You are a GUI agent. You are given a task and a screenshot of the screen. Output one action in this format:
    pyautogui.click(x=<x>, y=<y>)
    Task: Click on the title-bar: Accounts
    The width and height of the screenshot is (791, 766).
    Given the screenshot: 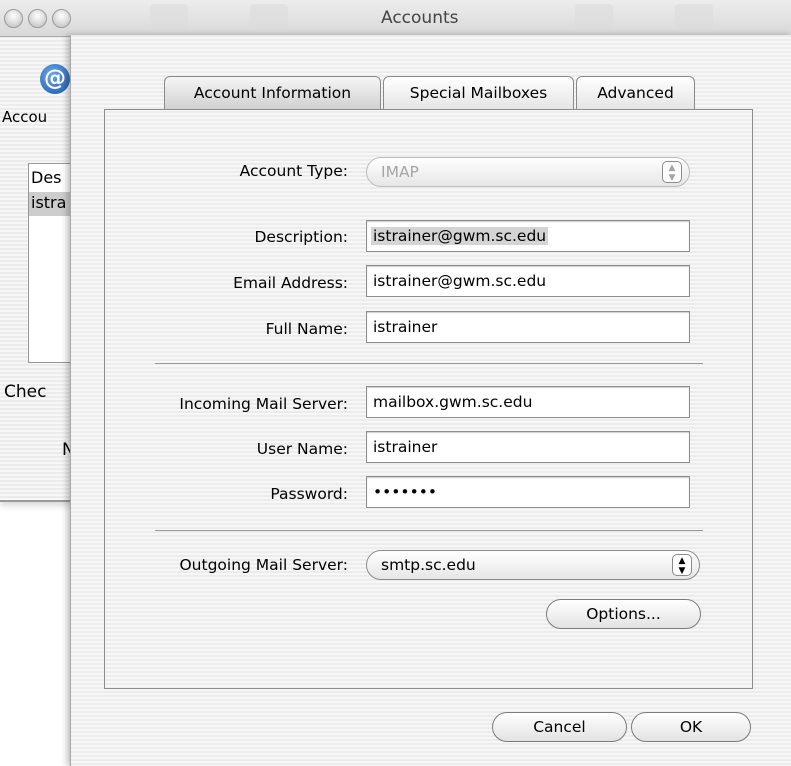 What is the action you would take?
    pyautogui.click(x=395, y=18)
    